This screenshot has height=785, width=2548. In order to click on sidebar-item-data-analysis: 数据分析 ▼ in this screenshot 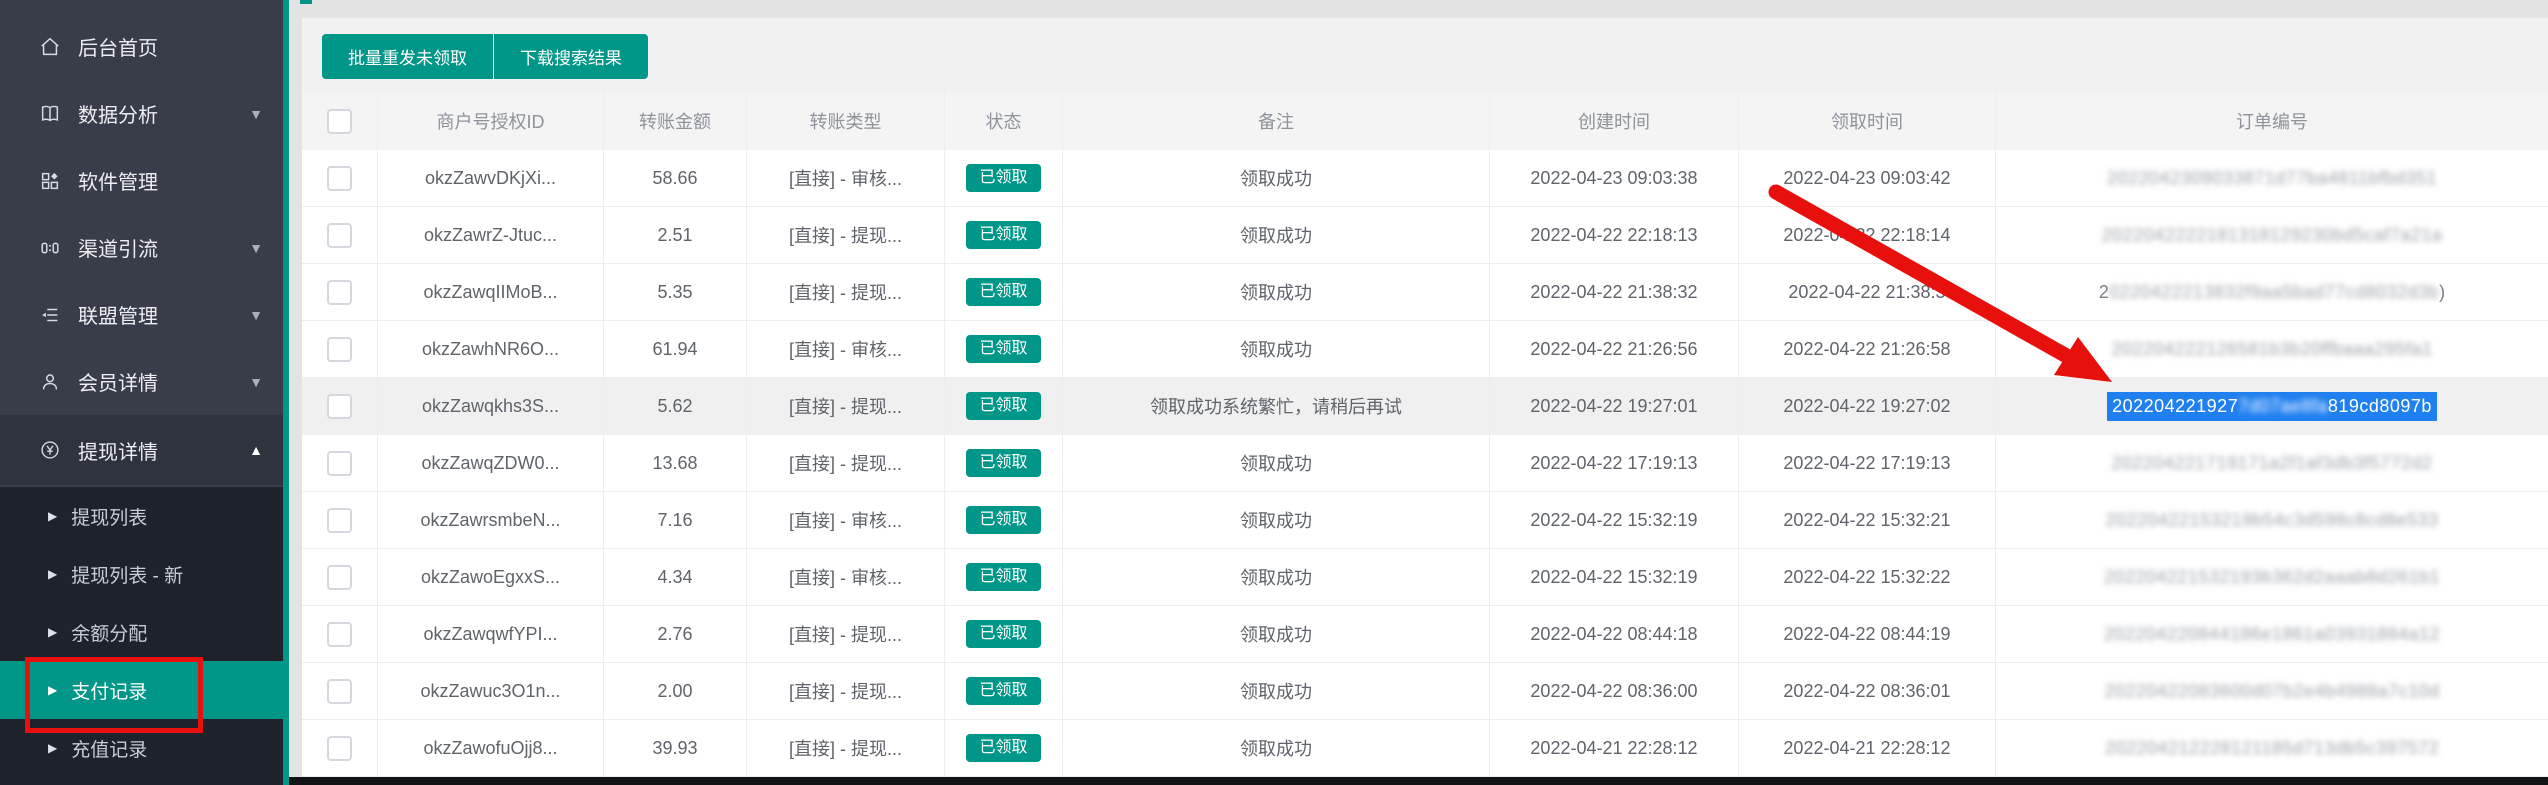, I will do `click(141, 113)`.